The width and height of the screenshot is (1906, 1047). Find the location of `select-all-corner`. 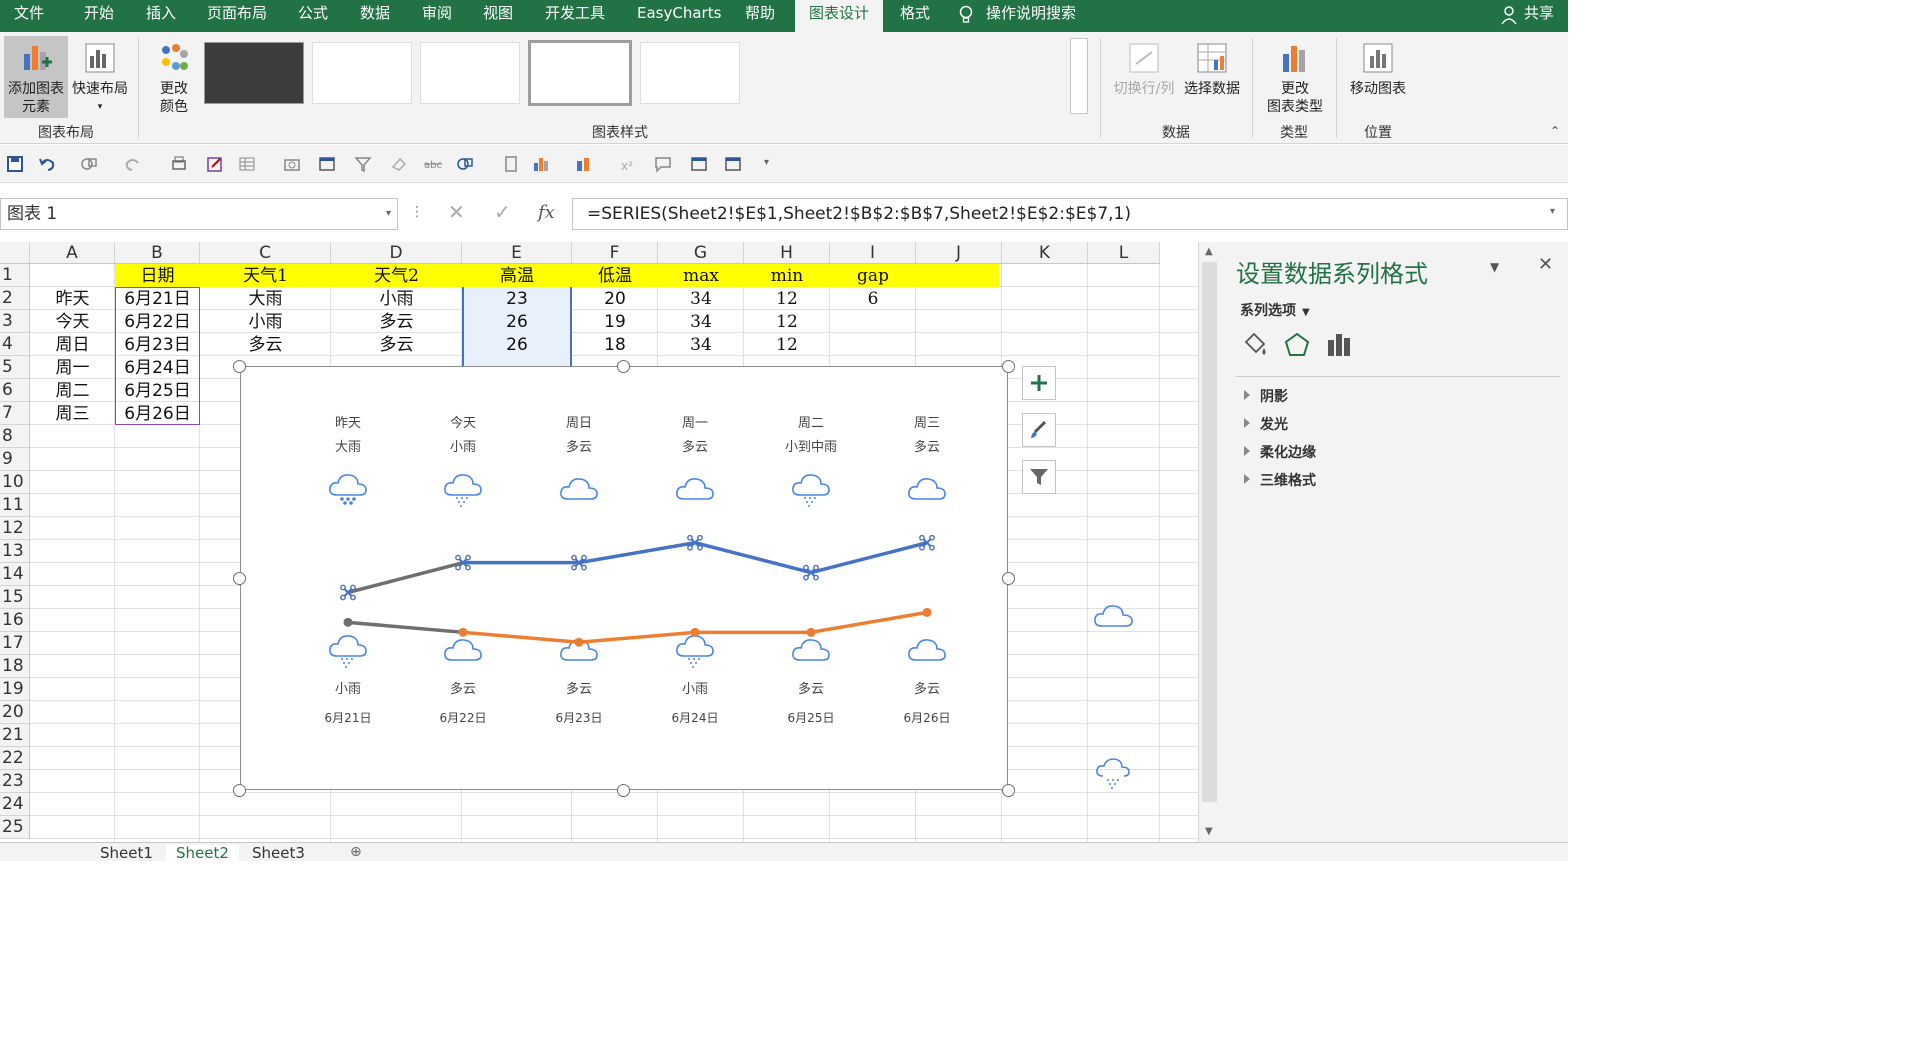

select-all-corner is located at coordinates (15, 253).